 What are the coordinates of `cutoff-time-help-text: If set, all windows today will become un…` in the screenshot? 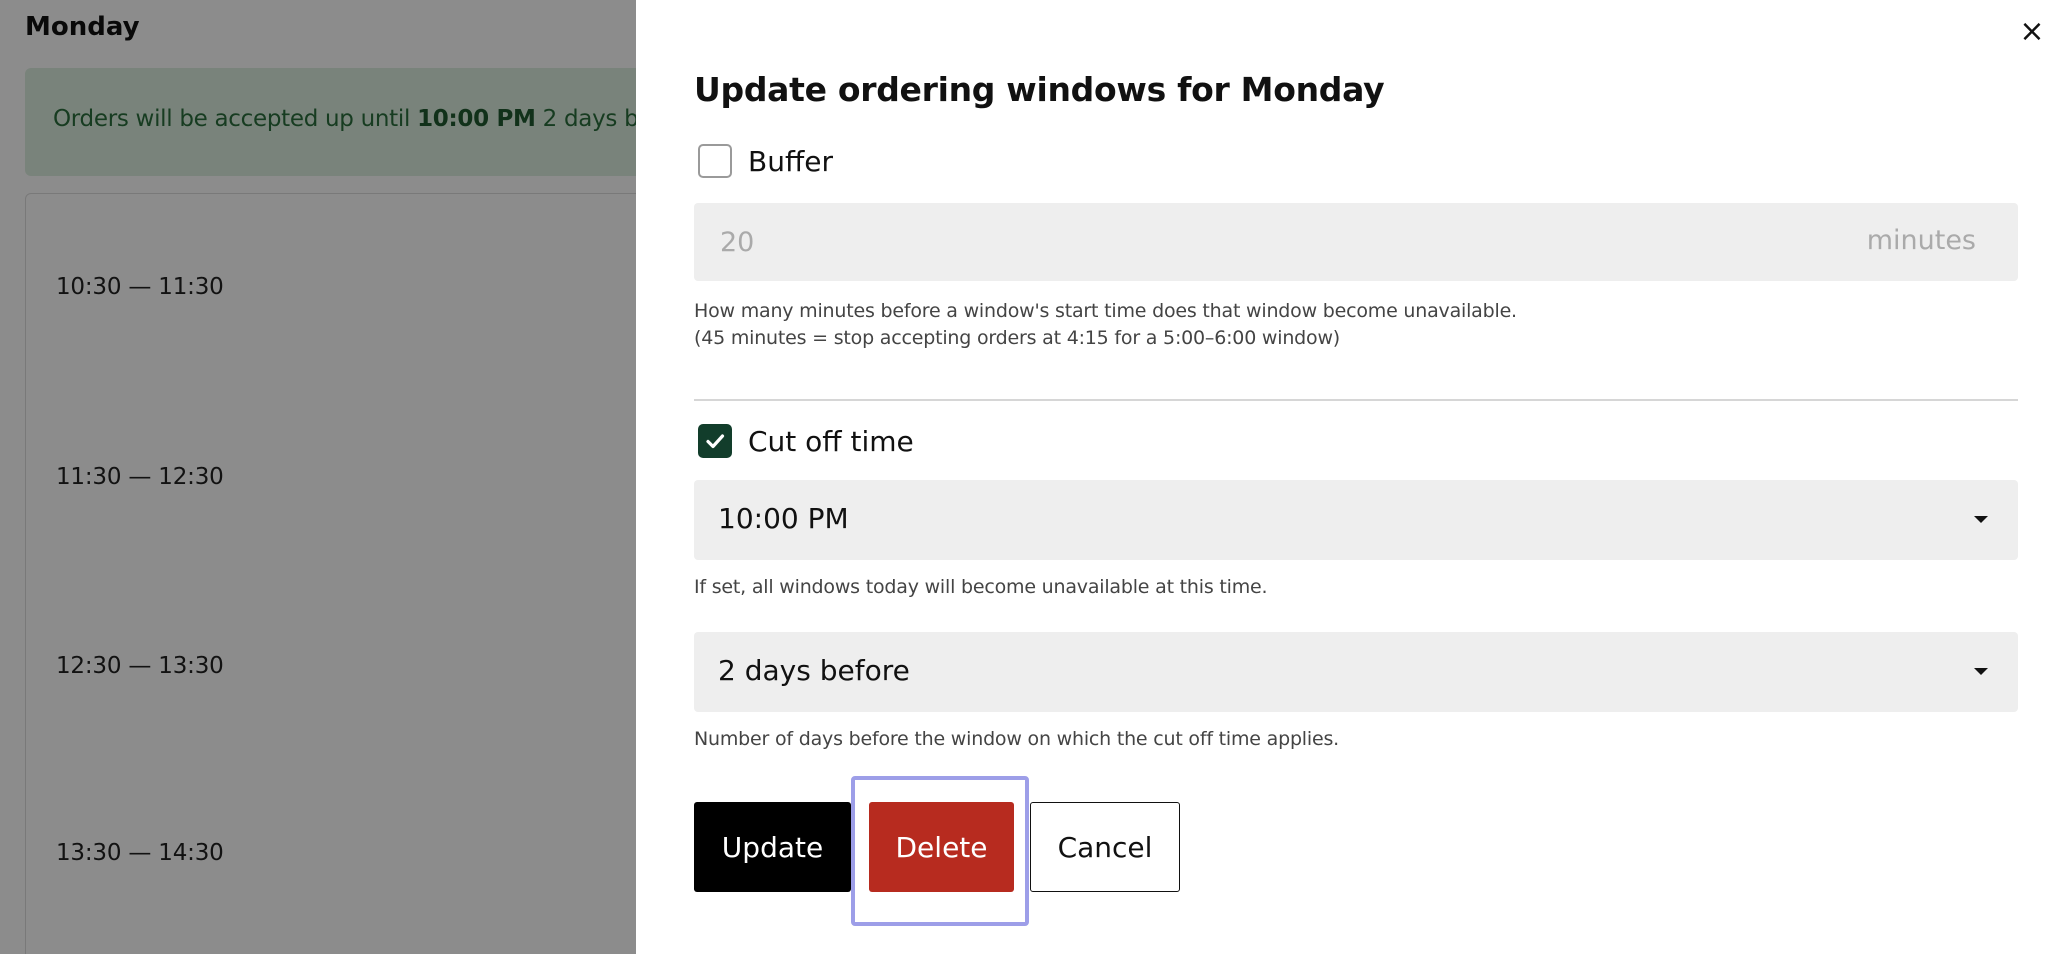 It's located at (981, 587).